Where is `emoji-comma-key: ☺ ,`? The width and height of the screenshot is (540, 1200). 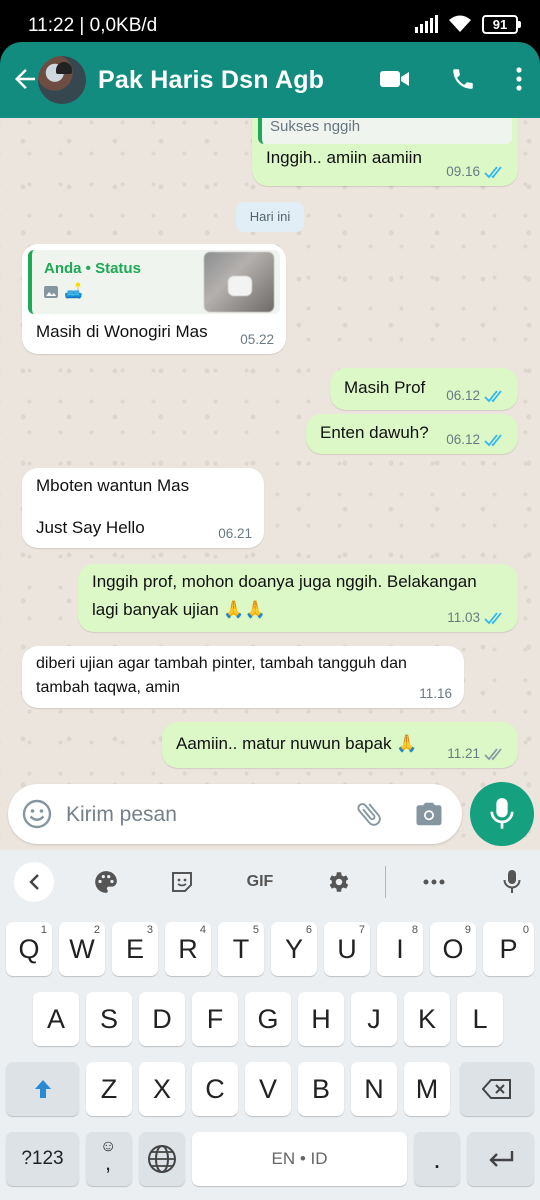
emoji-comma-key: ☺ , is located at coordinates (109, 1159).